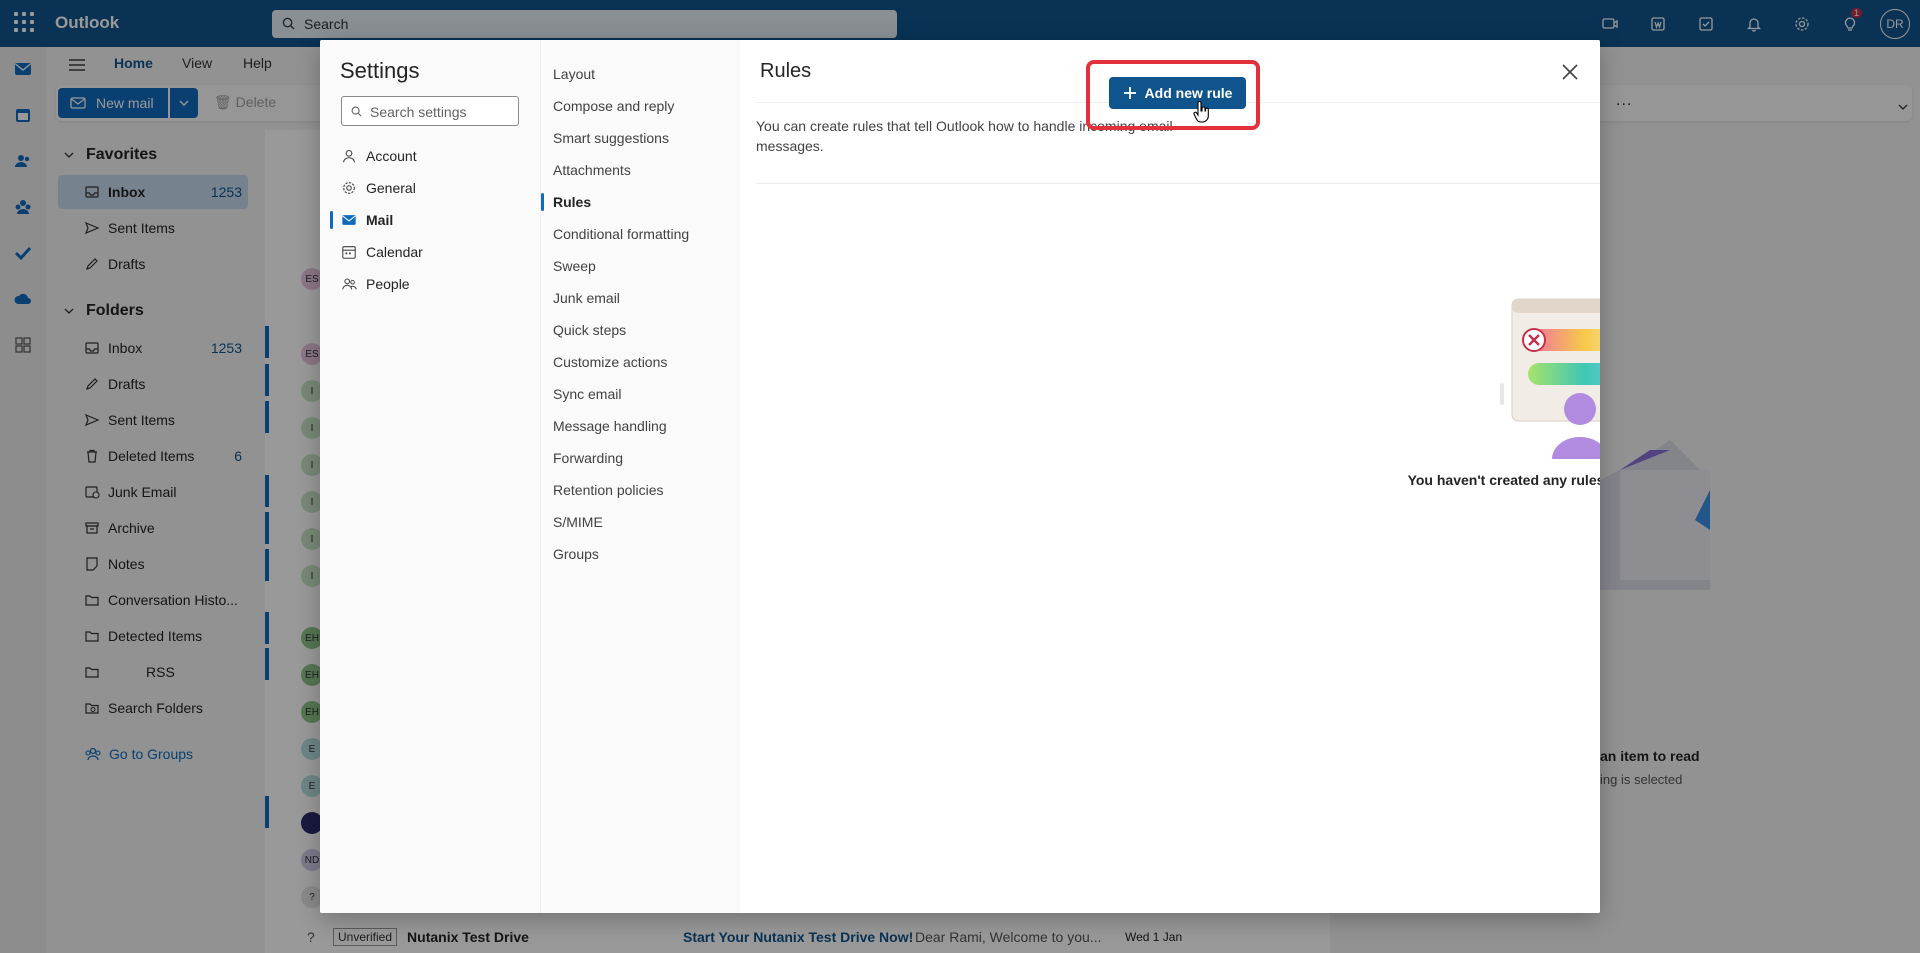  What do you see at coordinates (589, 330) in the screenshot?
I see `subcategory-quick-steps: Quick steps` at bounding box center [589, 330].